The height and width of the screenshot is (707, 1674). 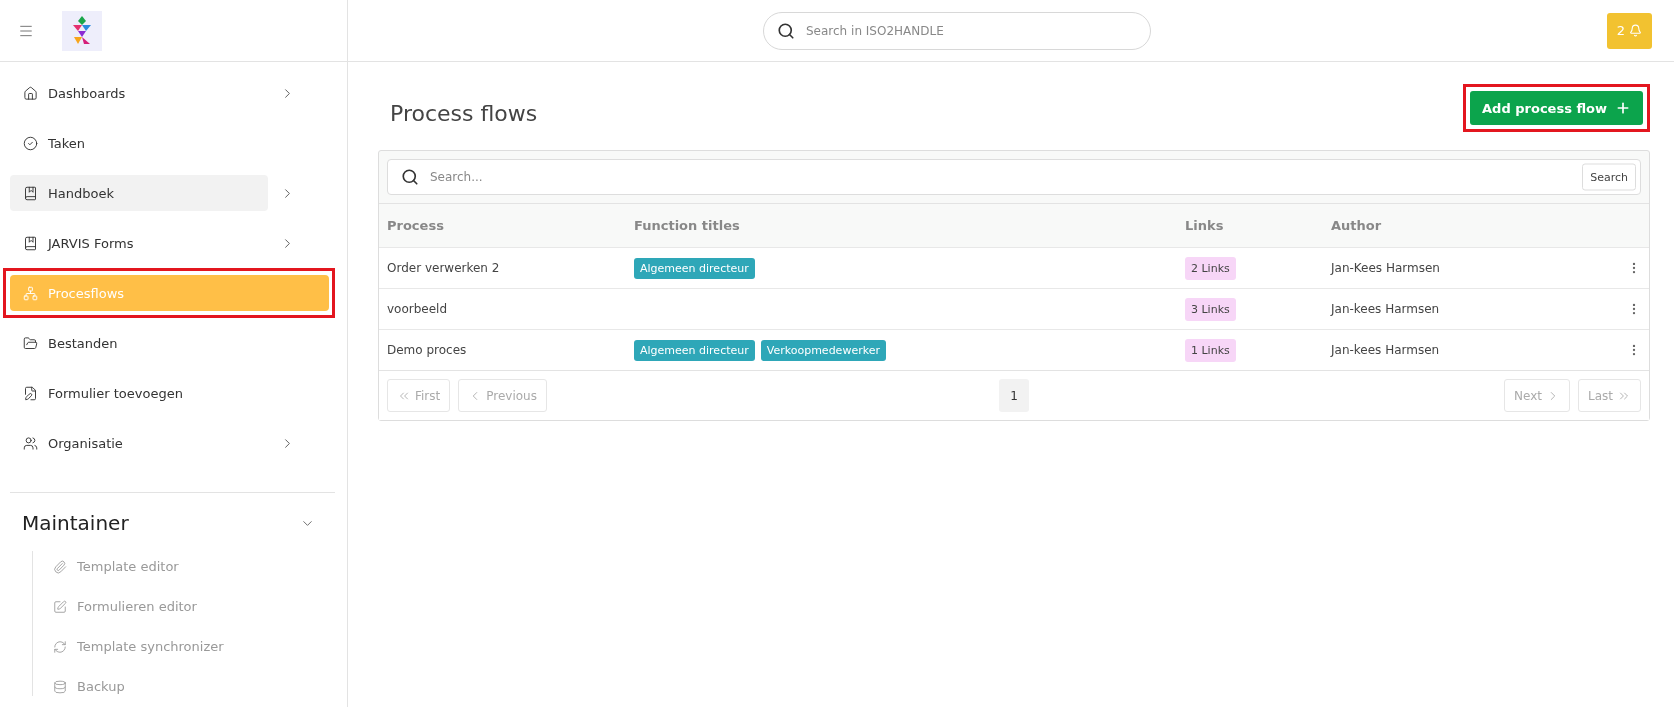 I want to click on users-icon, so click(x=30, y=443).